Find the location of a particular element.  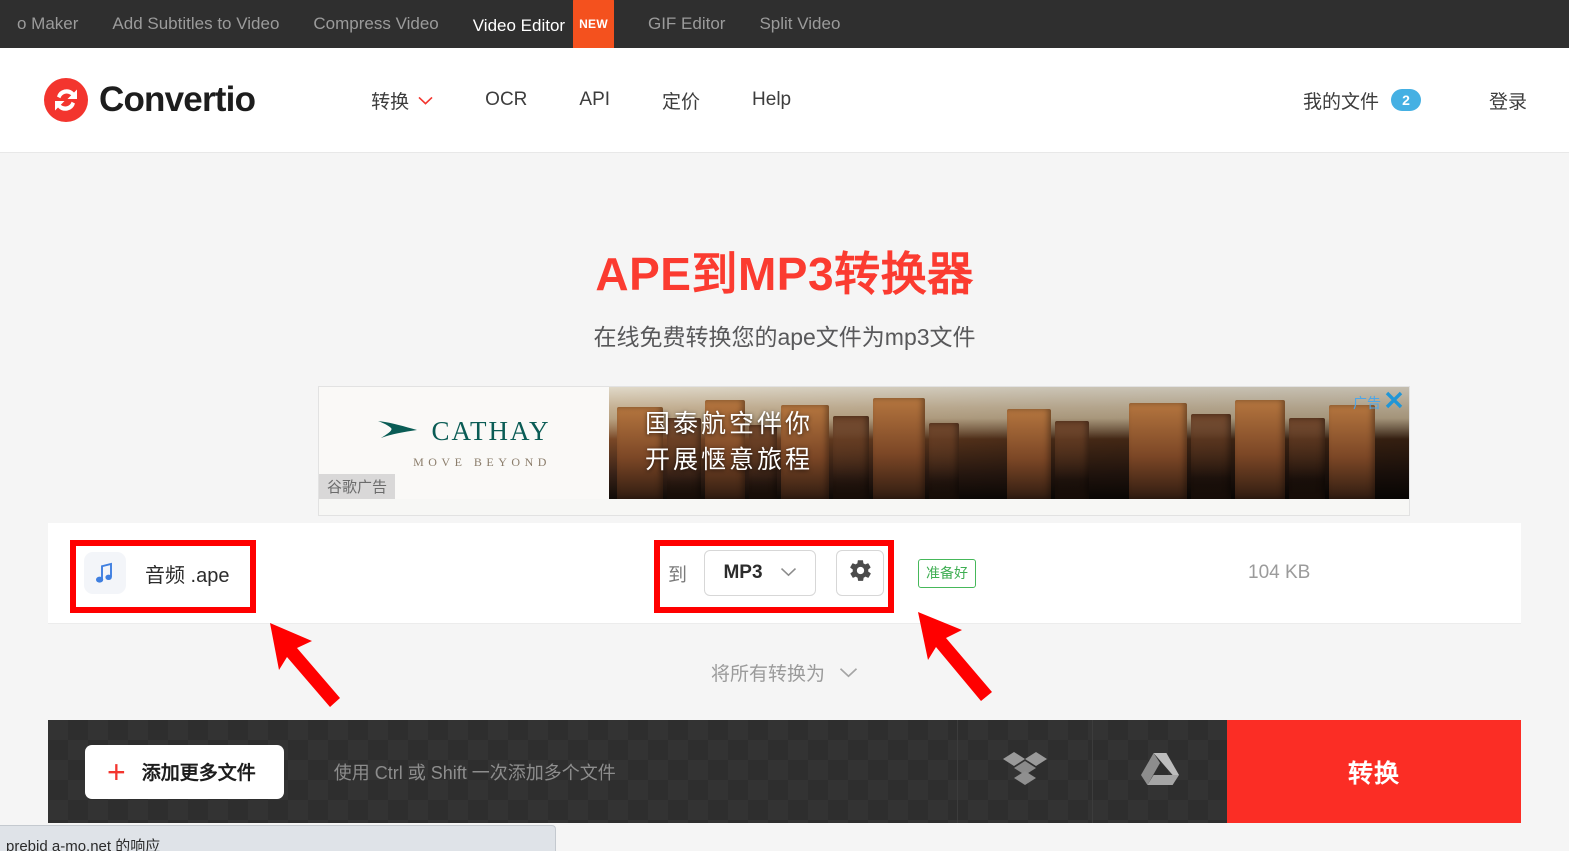

cathay-brushwing-icon is located at coordinates (398, 431).